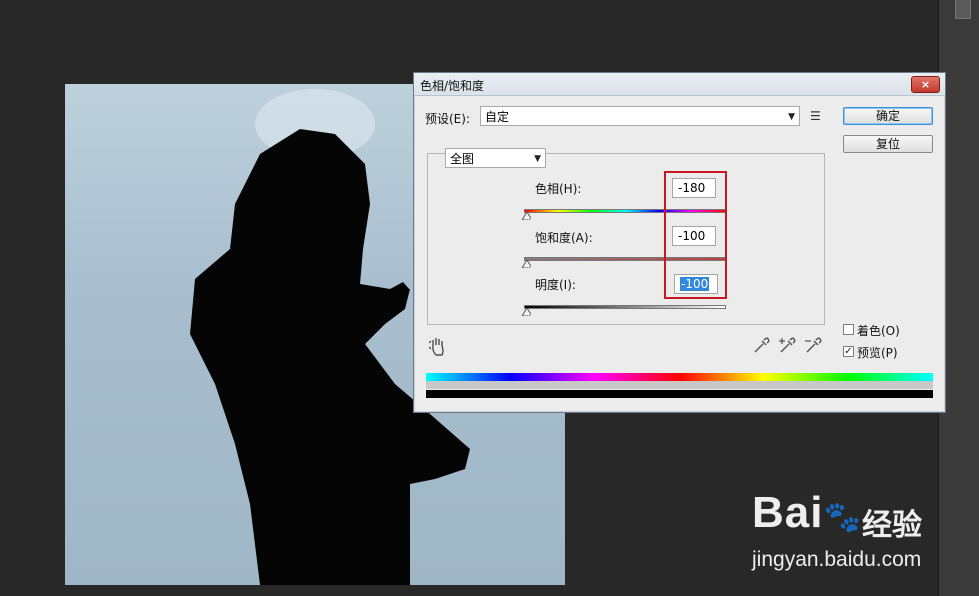  What do you see at coordinates (438, 347) in the screenshot?
I see `hand-adjust-icon` at bounding box center [438, 347].